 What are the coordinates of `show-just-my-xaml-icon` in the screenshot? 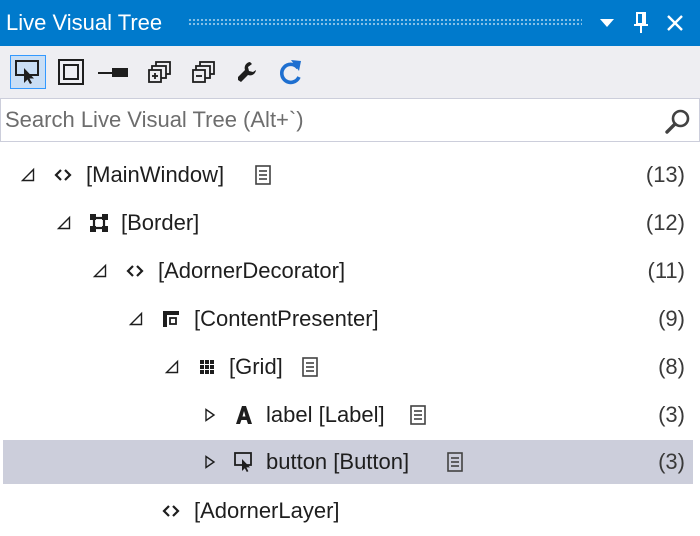 It's located at (160, 72).